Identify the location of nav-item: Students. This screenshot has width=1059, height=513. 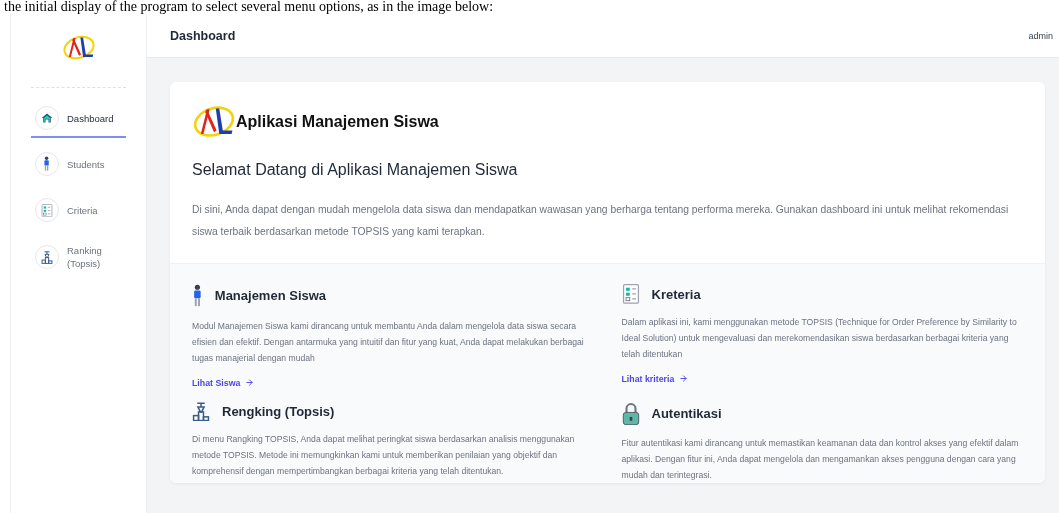
(78, 166).